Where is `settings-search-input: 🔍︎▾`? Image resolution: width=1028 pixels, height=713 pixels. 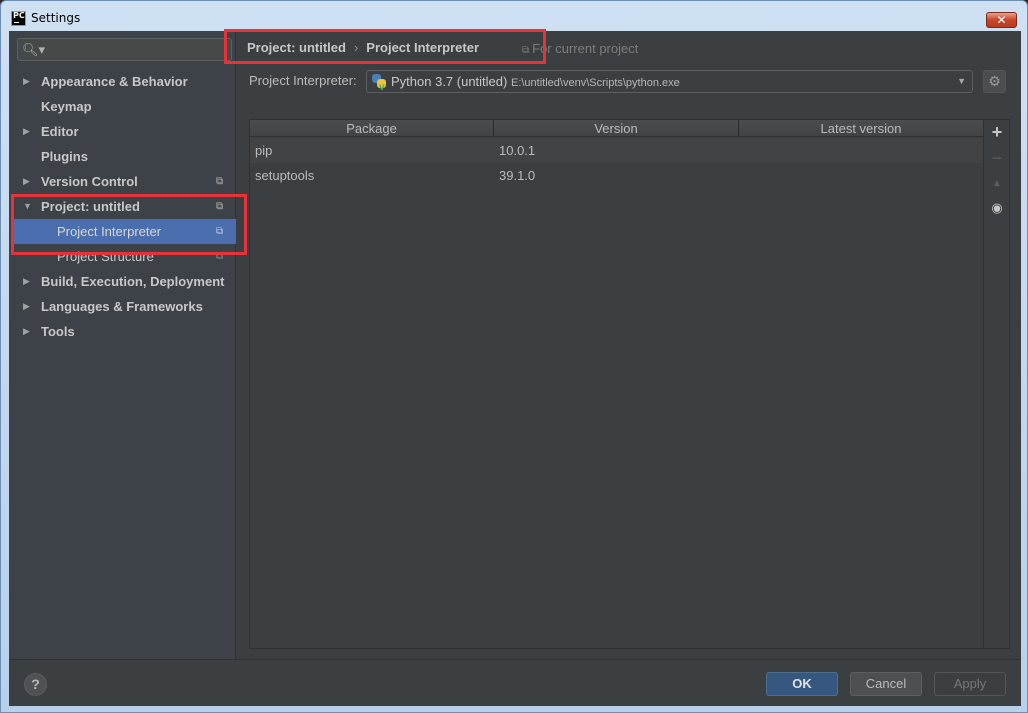
settings-search-input: 🔍︎▾ is located at coordinates (124, 49).